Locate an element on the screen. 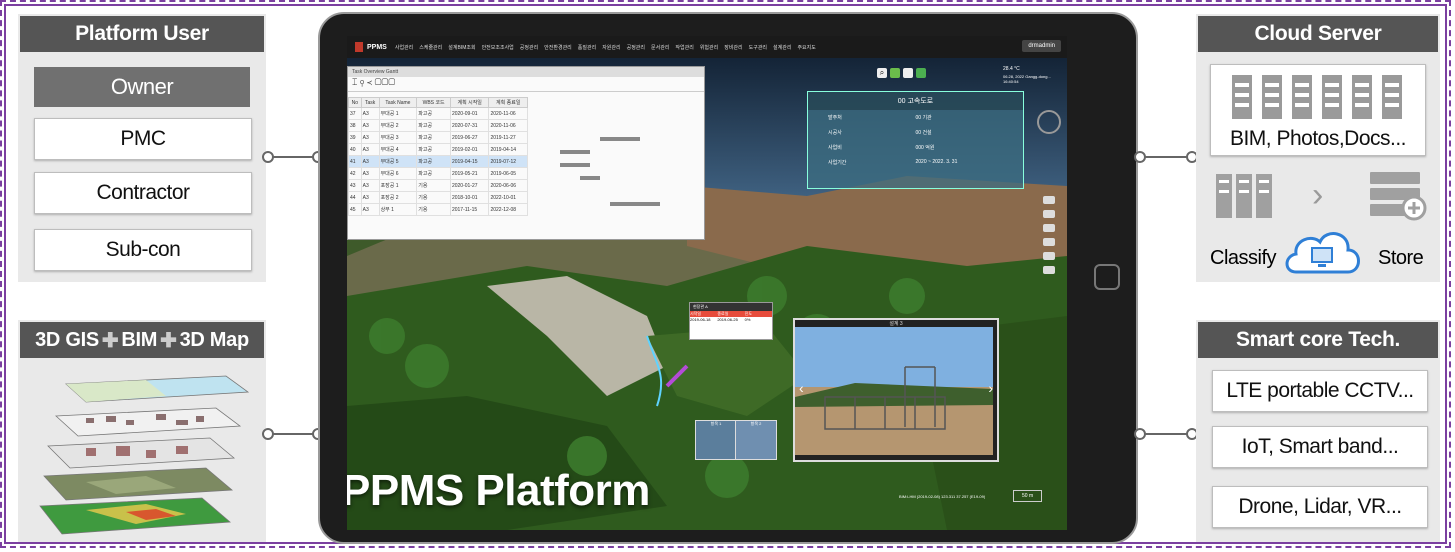  search-icon: ⌕ is located at coordinates (882, 73).